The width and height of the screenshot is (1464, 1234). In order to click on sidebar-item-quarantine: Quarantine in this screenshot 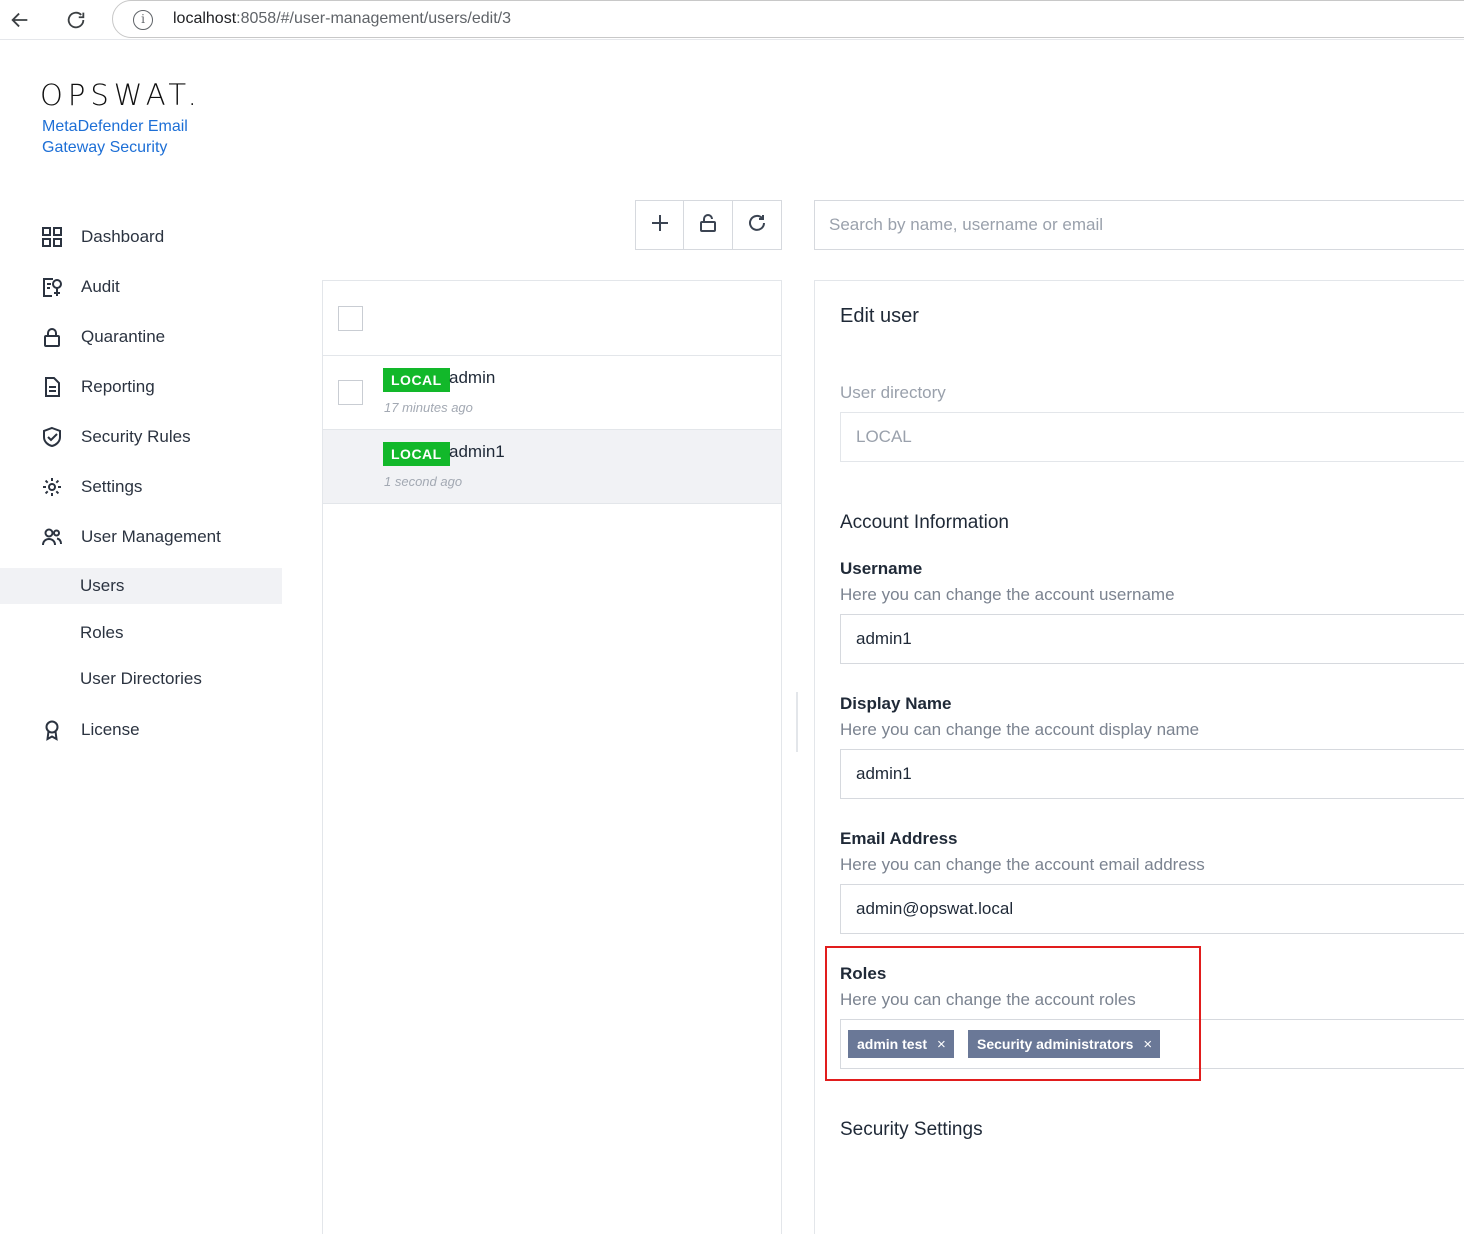, I will do `click(141, 336)`.